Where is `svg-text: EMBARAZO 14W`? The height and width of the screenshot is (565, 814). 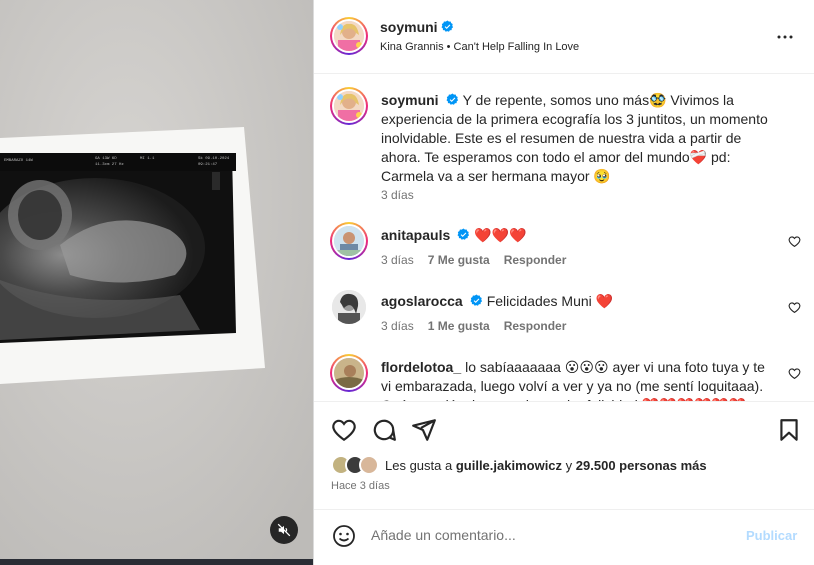 svg-text: EMBARAZO 14W is located at coordinates (18, 161).